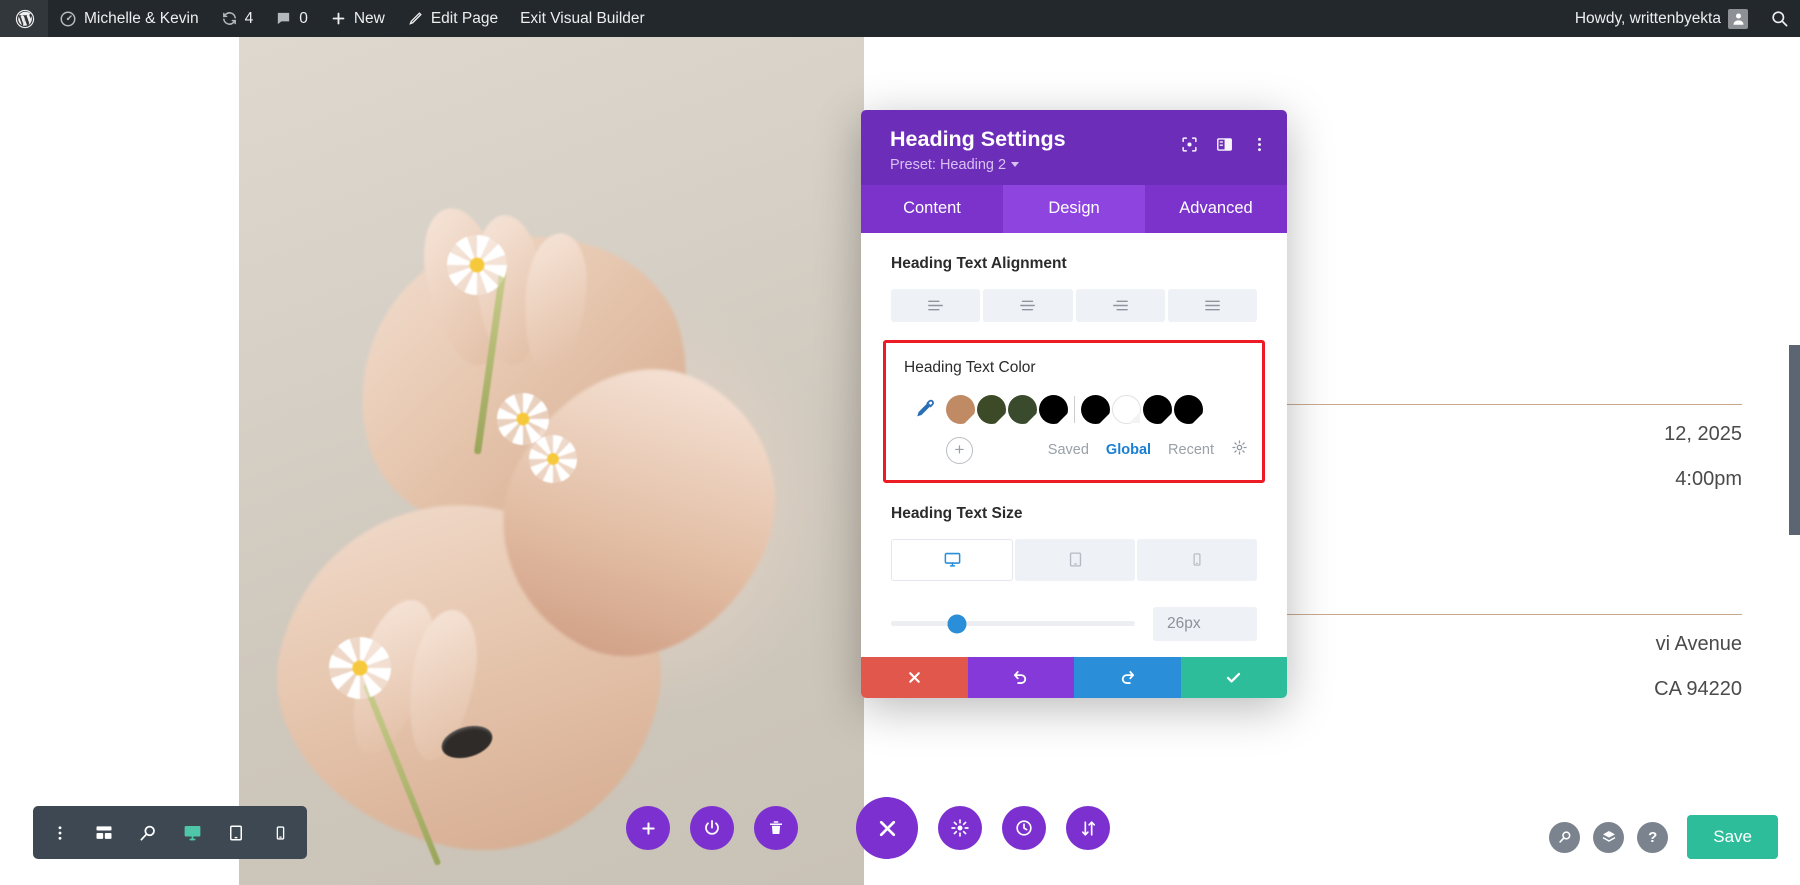 Image resolution: width=1800 pixels, height=885 pixels. I want to click on admin-bar-comments-count: 0, so click(303, 18).